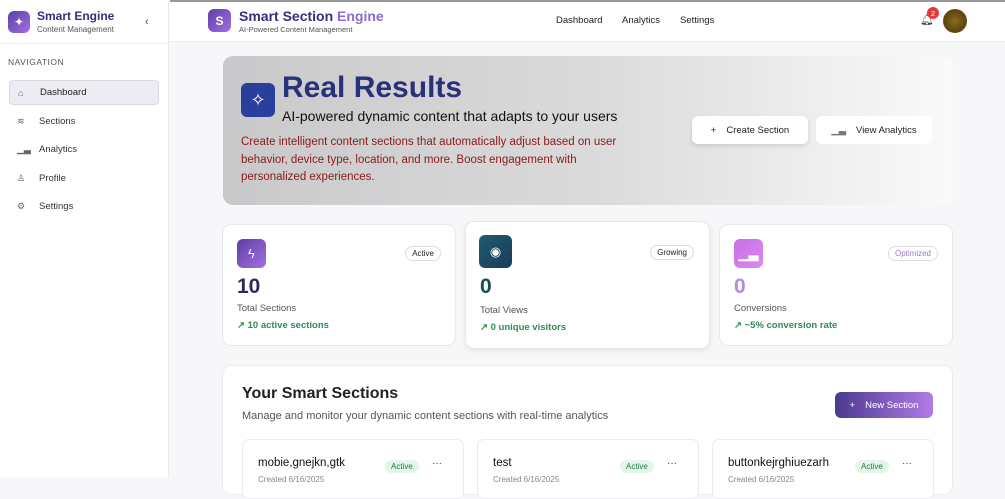 This screenshot has width=1005, height=499. I want to click on collapse-sidebar-button: ‹, so click(147, 22).